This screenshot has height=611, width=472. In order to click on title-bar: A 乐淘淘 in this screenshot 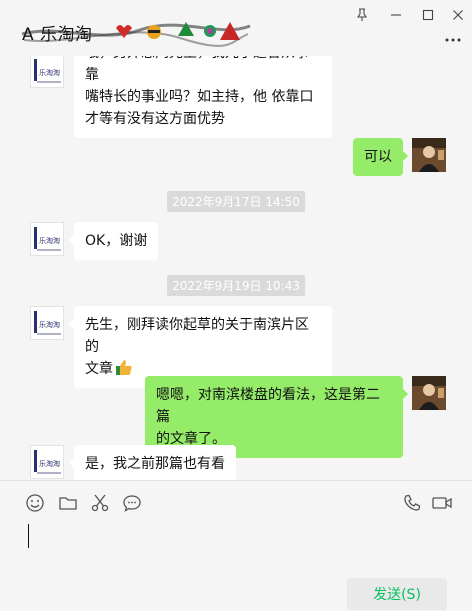, I will do `click(236, 28)`.